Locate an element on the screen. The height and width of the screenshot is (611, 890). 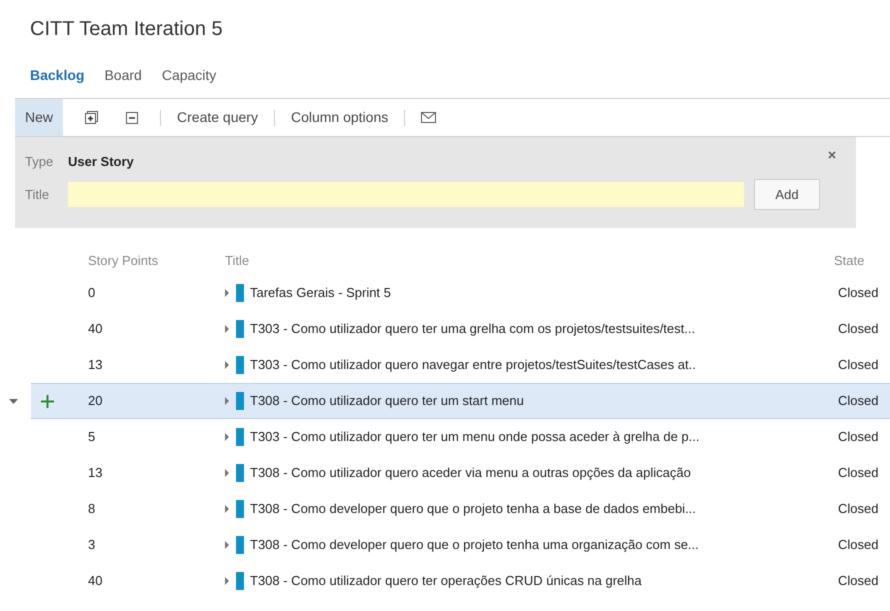
backlog-row: 40 T308 - Como utilizador quero ter operações CRUD únicas na grelha Closed is located at coordinates (460, 581).